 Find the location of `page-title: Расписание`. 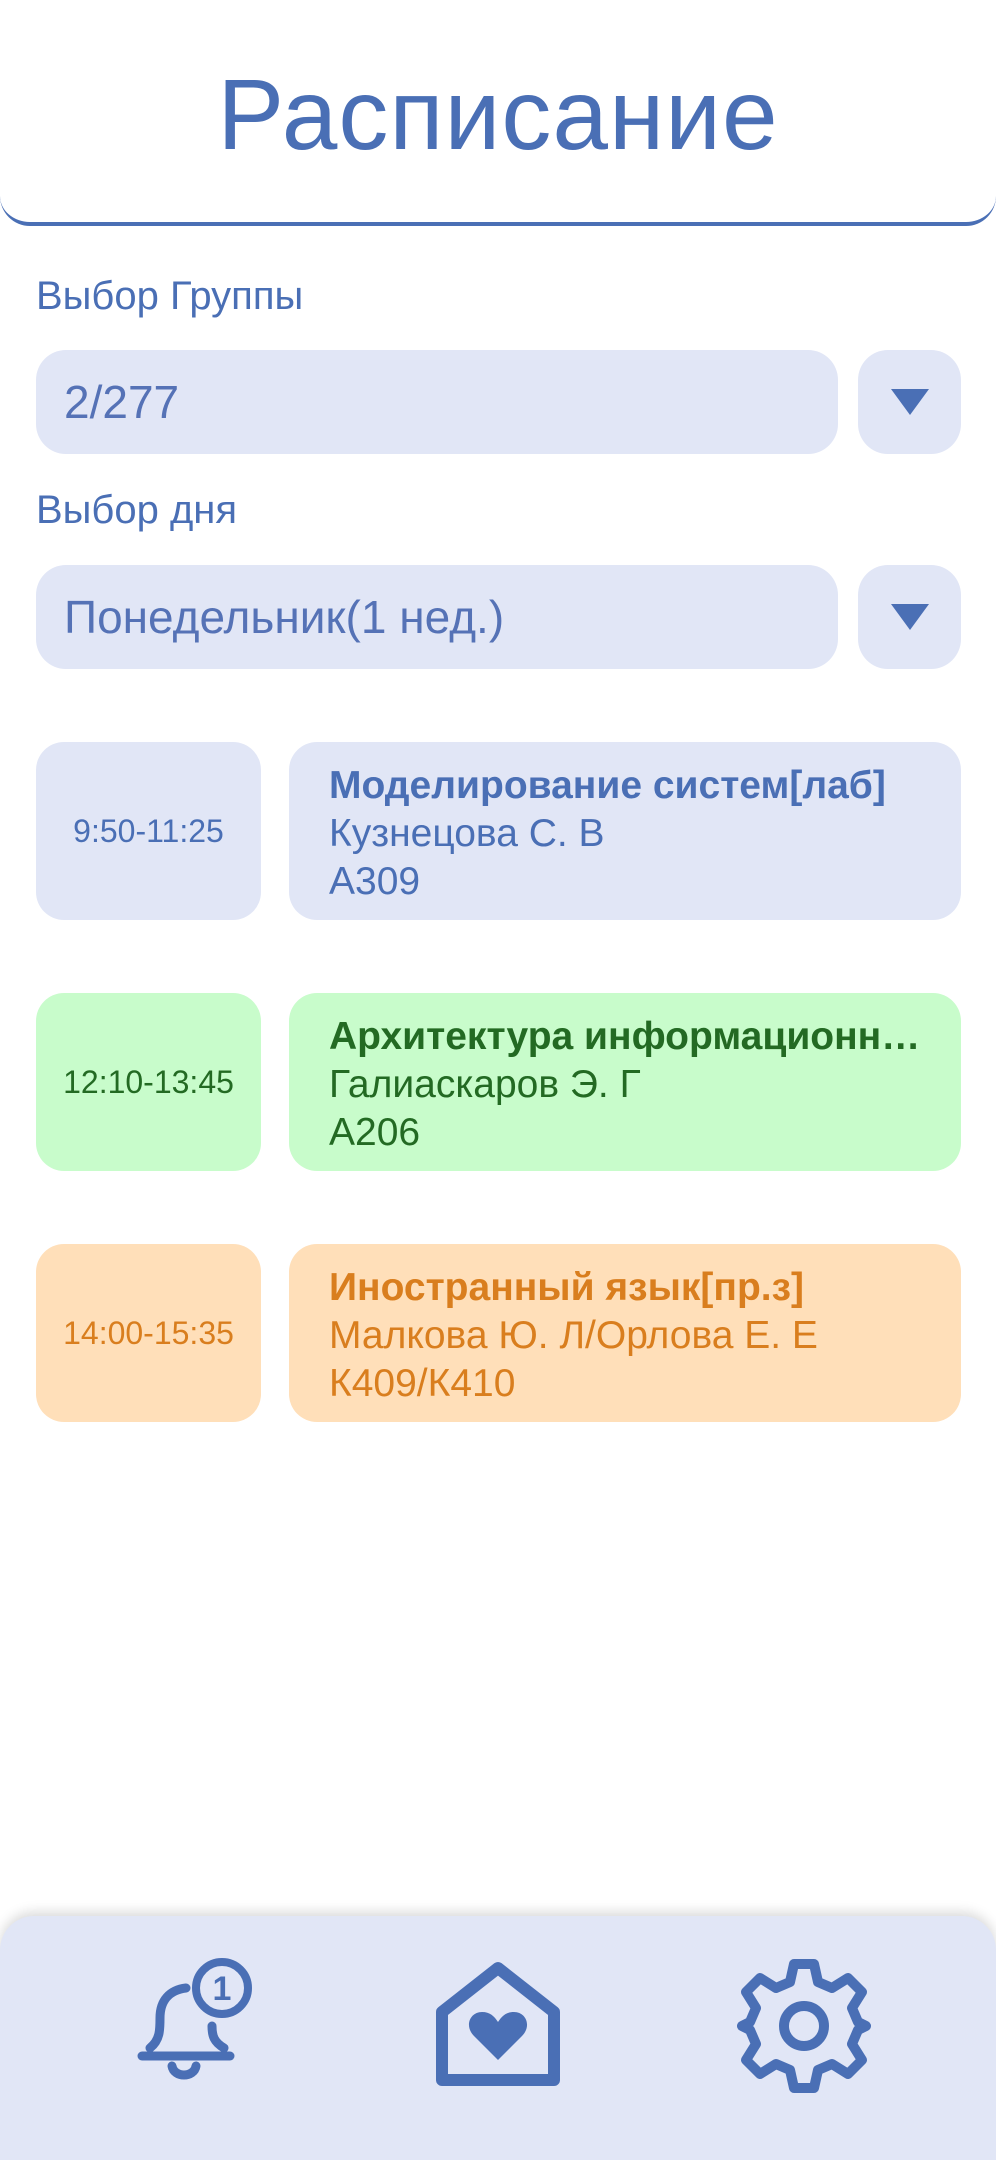

page-title: Расписание is located at coordinates (498, 115).